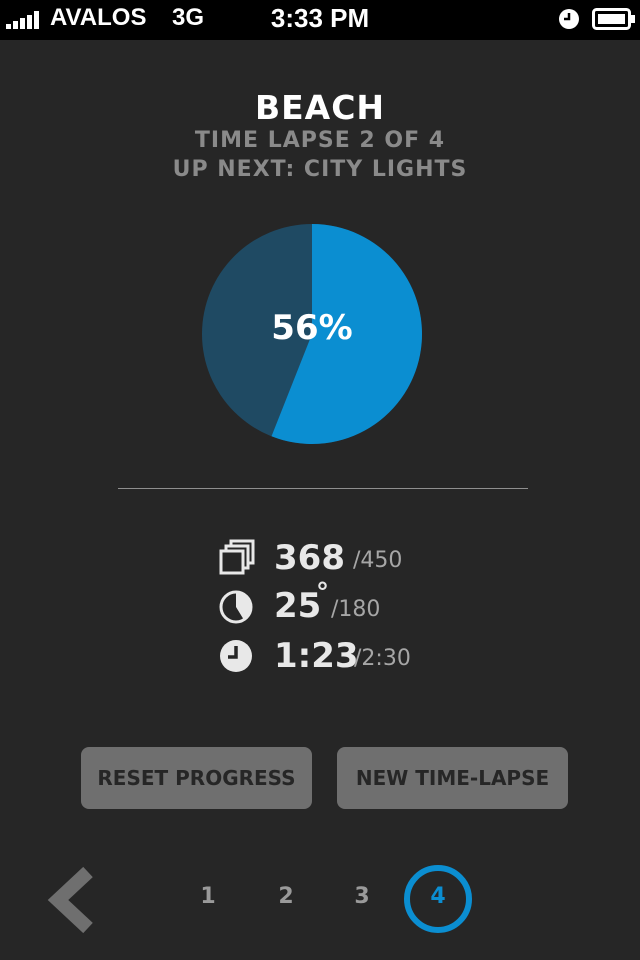 The width and height of the screenshot is (640, 960). I want to click on chevron-left-icon, so click(70, 900).